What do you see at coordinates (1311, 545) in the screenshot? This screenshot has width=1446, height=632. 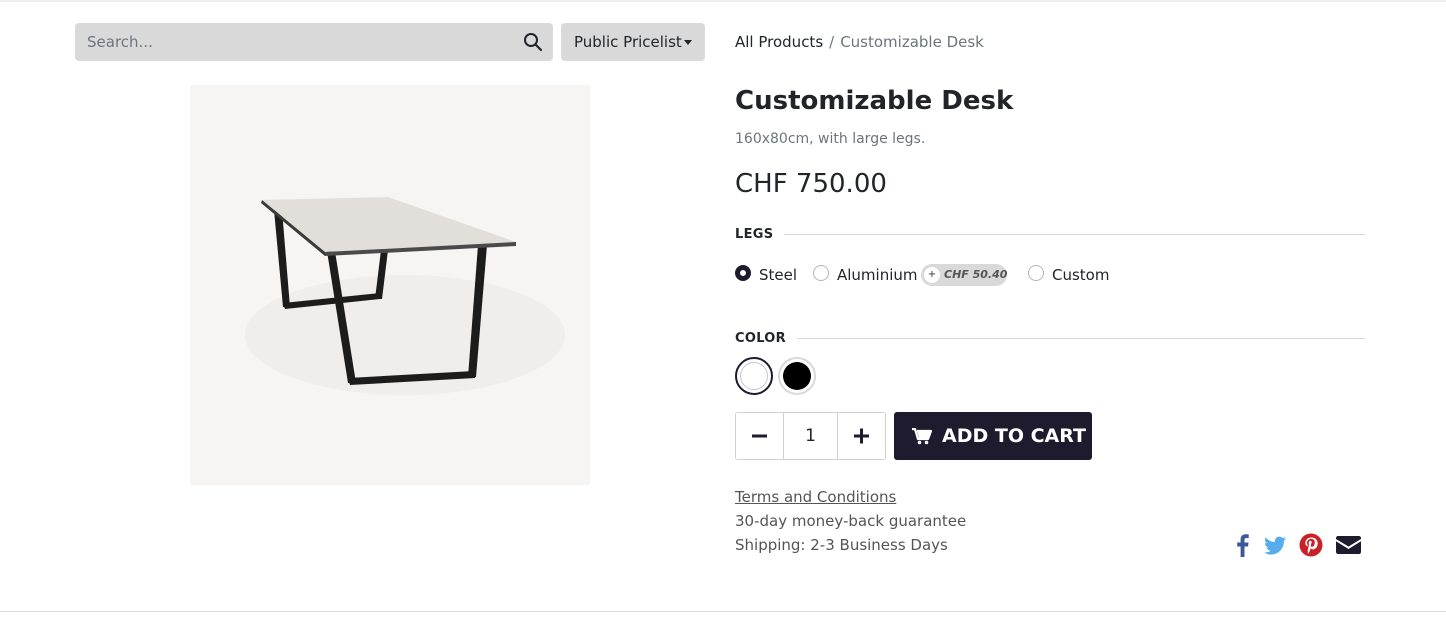 I see `pinterest-icon` at bounding box center [1311, 545].